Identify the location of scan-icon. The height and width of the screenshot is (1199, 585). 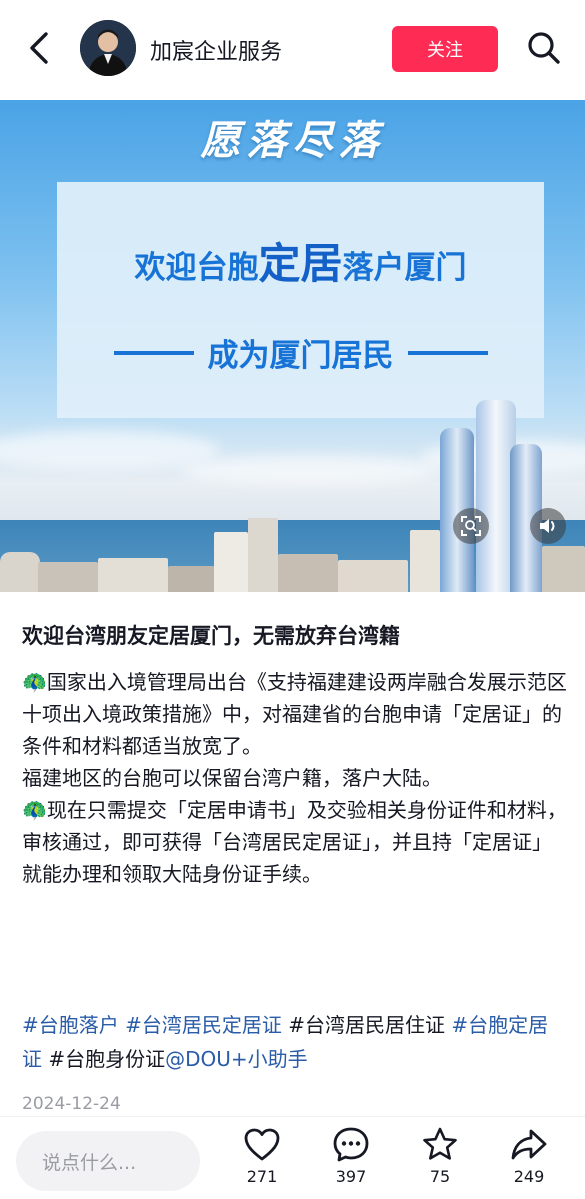
(471, 526).